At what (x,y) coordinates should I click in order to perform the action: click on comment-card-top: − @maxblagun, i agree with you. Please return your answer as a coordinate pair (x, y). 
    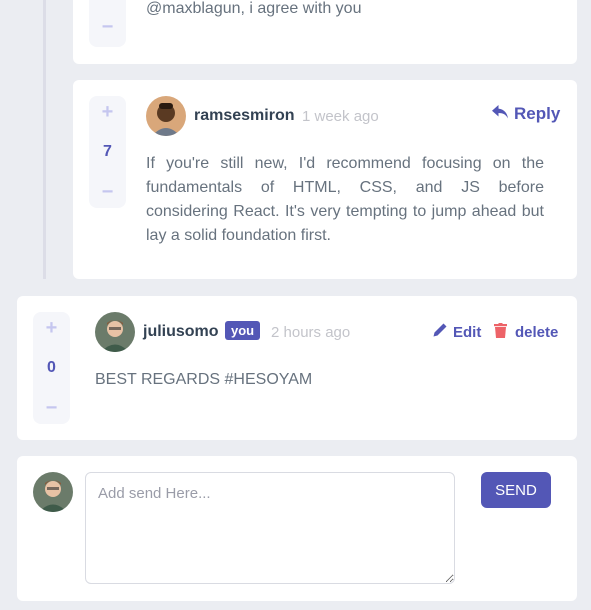
    Looking at the image, I should click on (325, 32).